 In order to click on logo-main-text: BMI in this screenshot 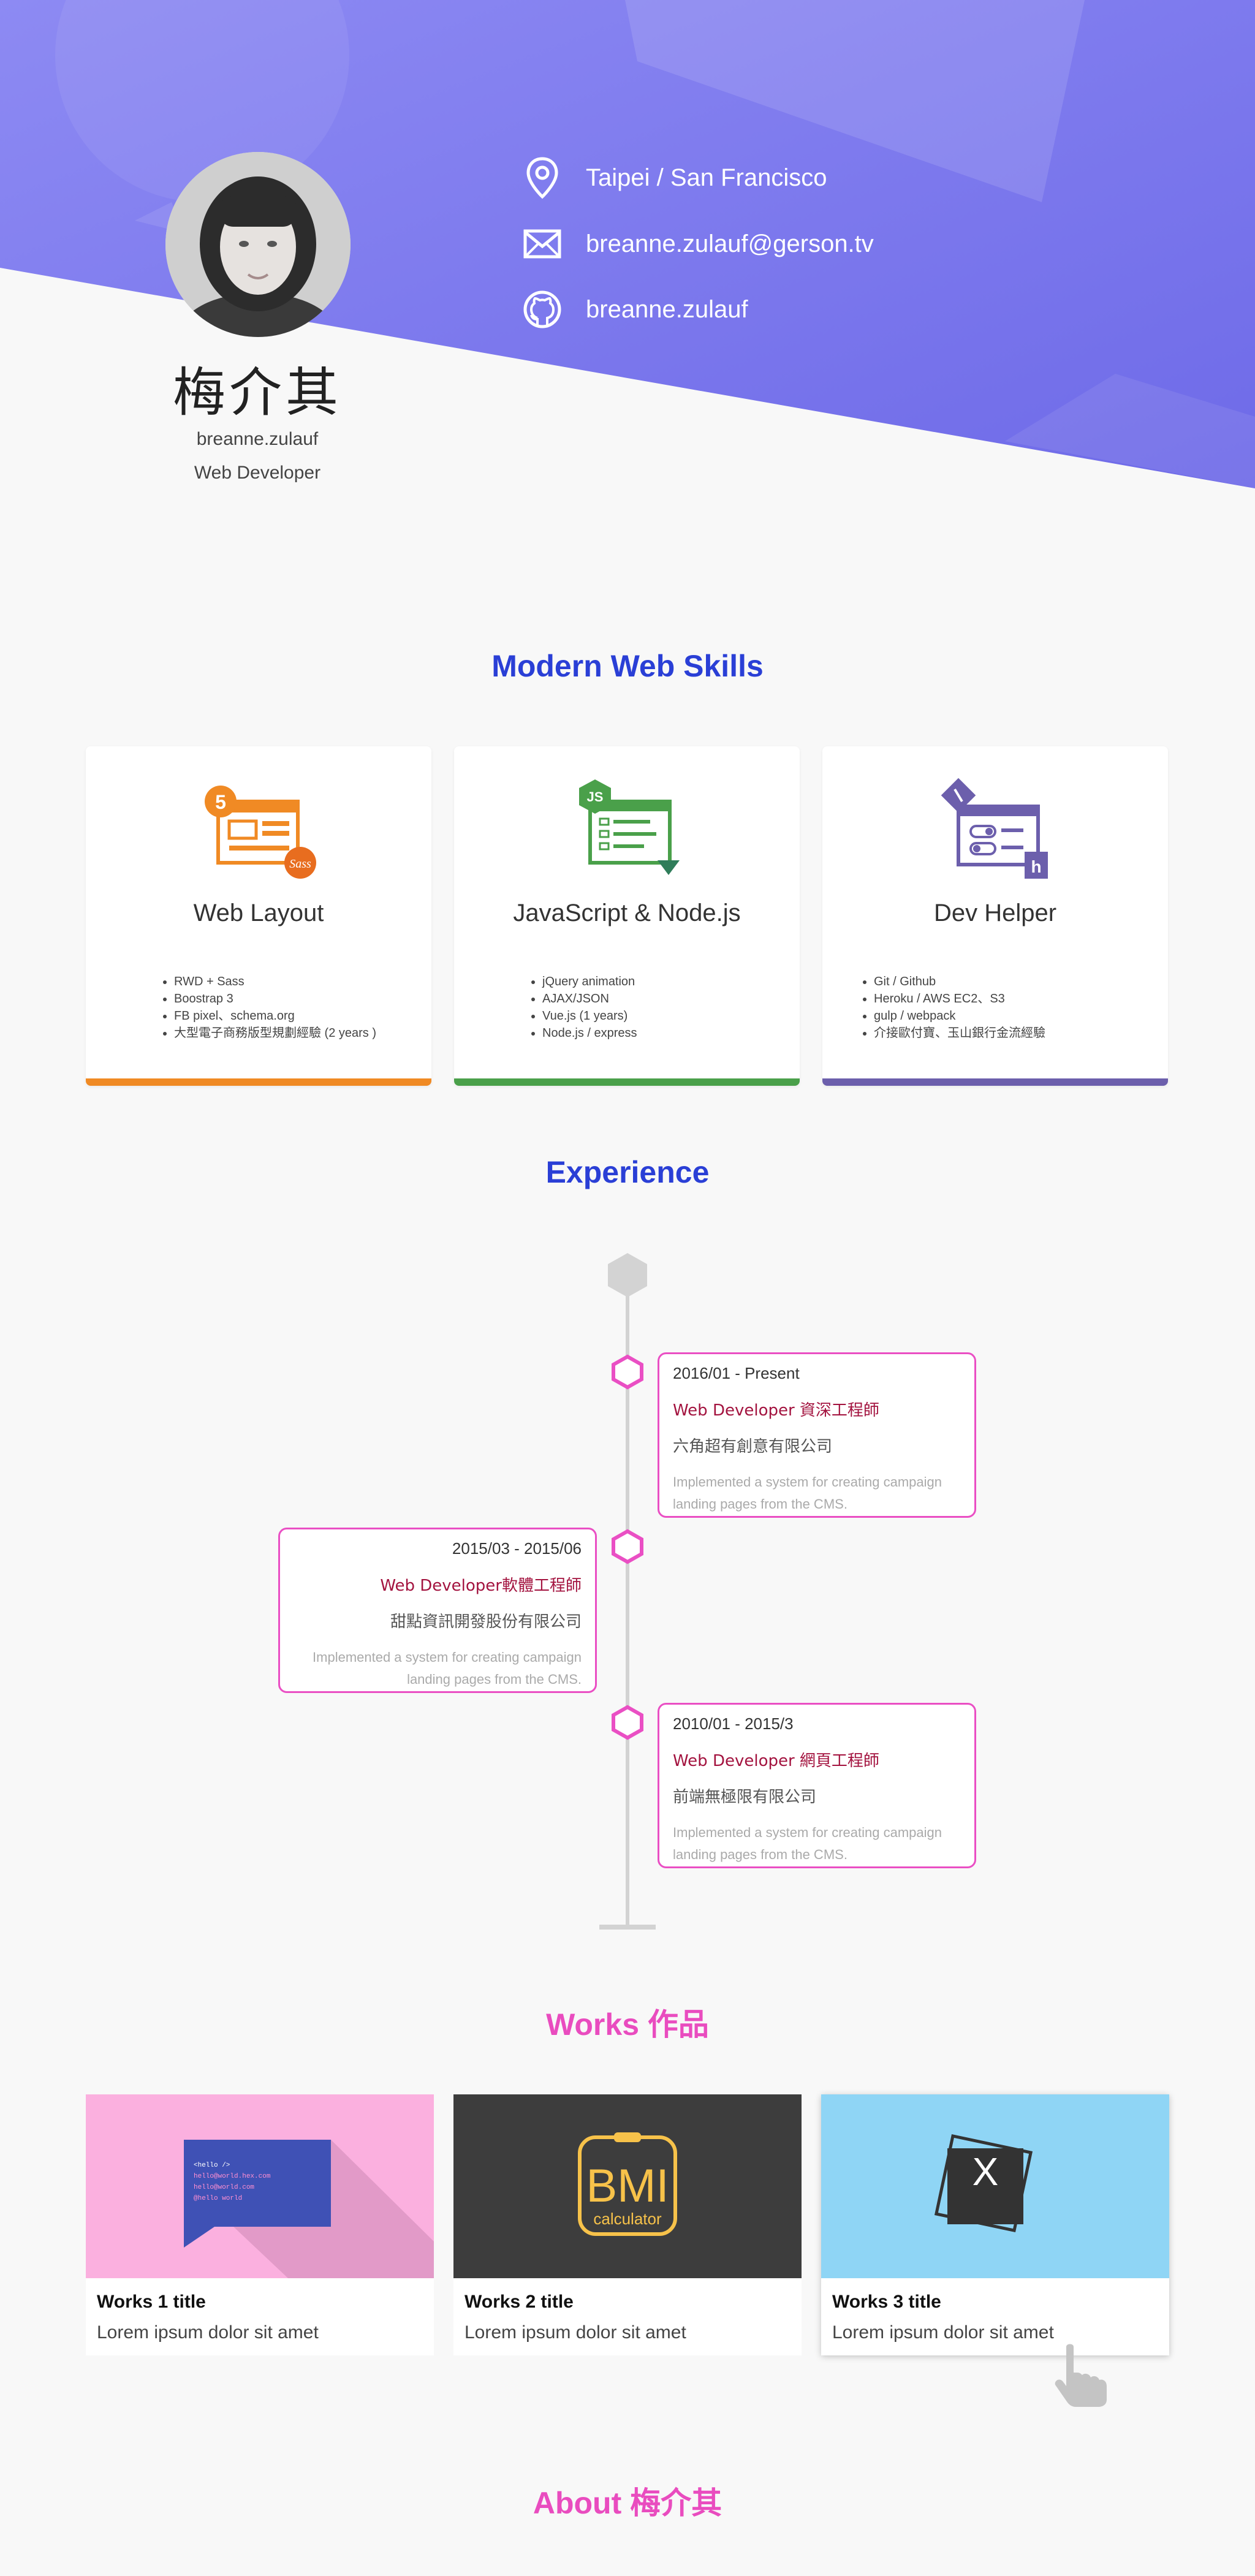, I will do `click(627, 2186)`.